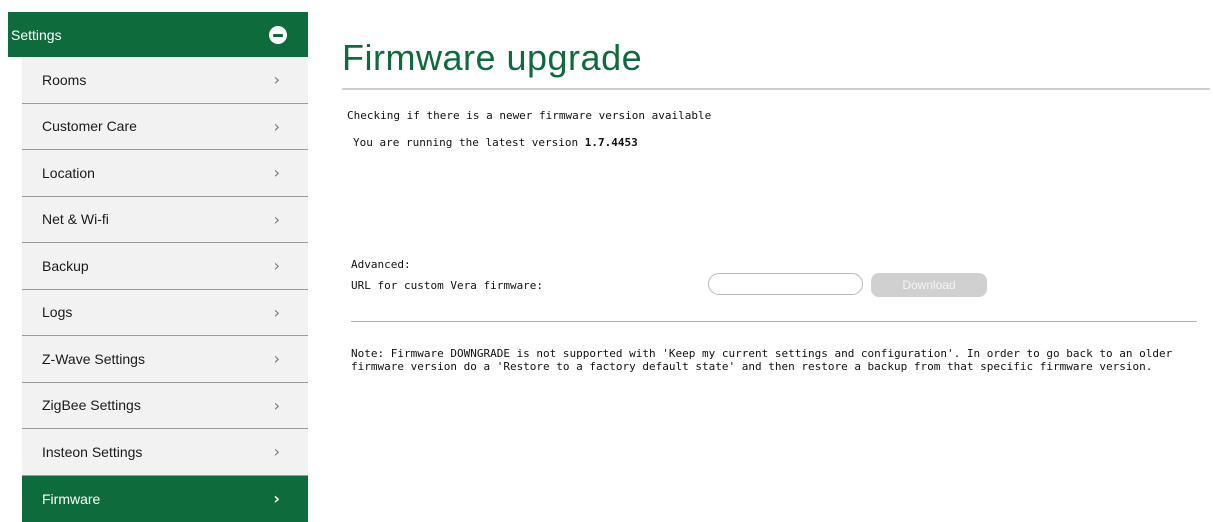  What do you see at coordinates (785, 284) in the screenshot?
I see `custom-firmware-url-input` at bounding box center [785, 284].